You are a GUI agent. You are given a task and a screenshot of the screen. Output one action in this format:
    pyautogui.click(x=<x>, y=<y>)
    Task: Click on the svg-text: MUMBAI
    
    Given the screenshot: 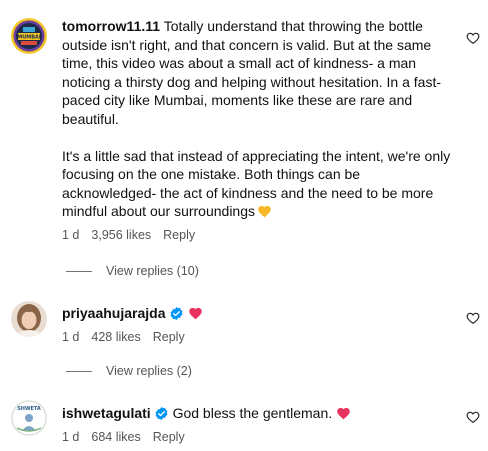 What is the action you would take?
    pyautogui.click(x=29, y=38)
    